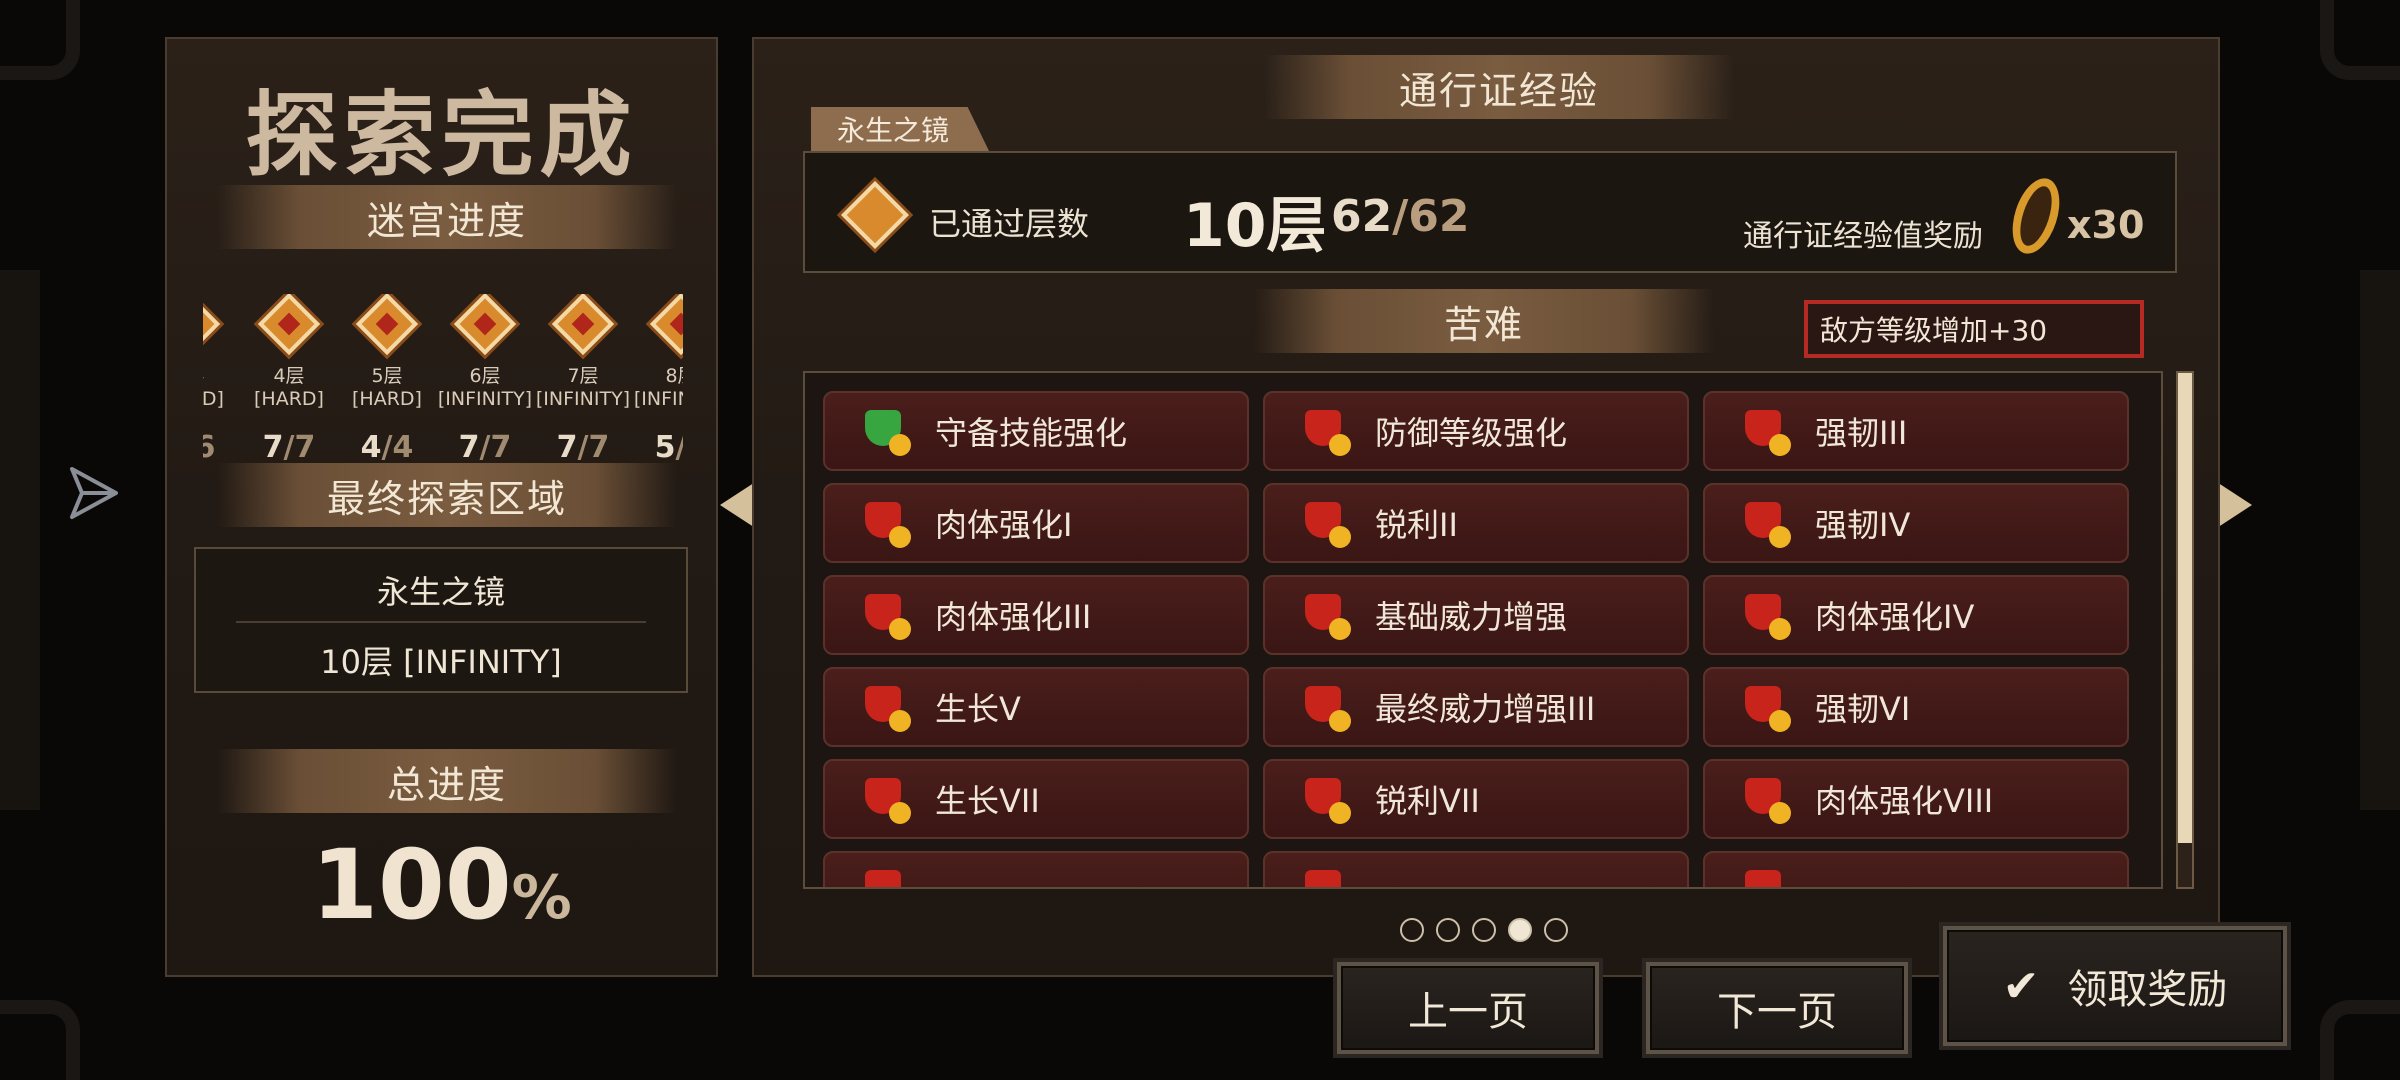  I want to click on passed-floors-label: 已通过层数, so click(1009, 224).